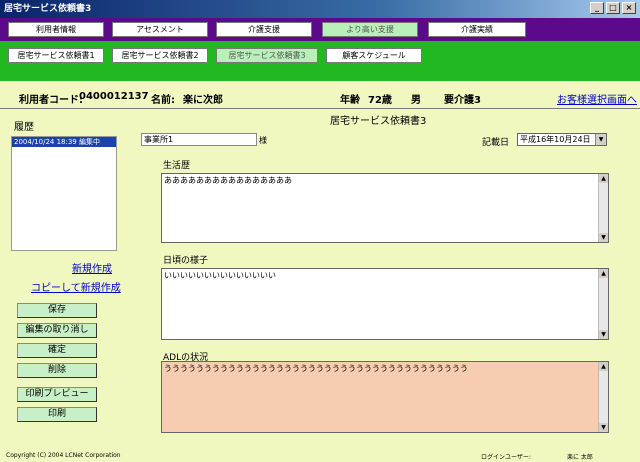 Image resolution: width=640 pixels, height=462 pixels. Describe the element at coordinates (370, 29) in the screenshot. I see `nav-higher-support: より高い支援` at that location.